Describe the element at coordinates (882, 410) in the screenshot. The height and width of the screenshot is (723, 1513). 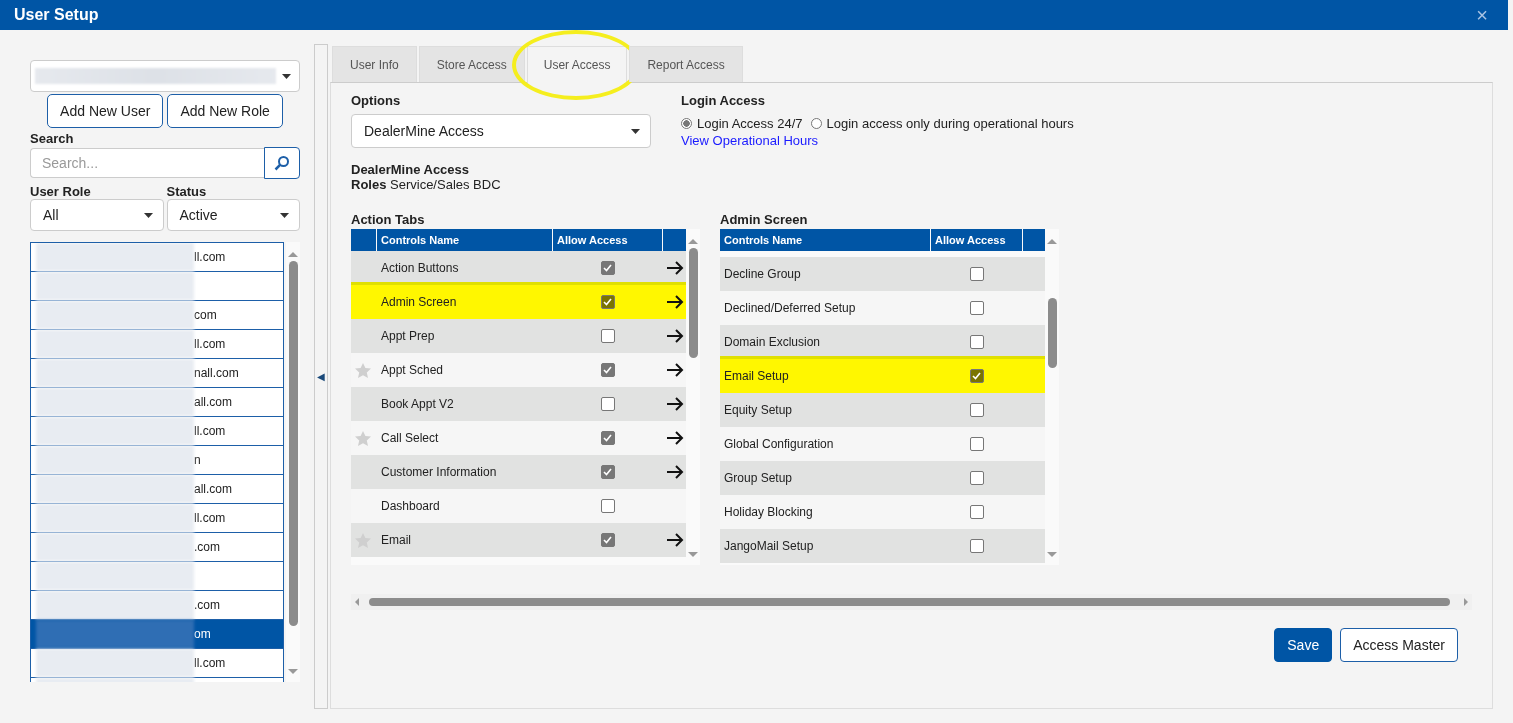
I see `table-row: Equity Setup` at that location.